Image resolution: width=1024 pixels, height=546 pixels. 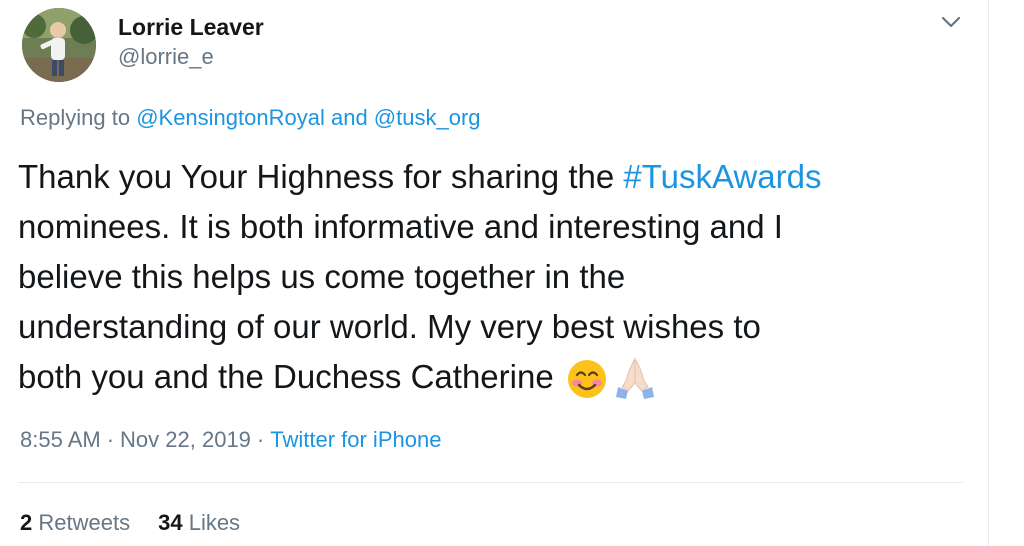 I want to click on tweet-line-1-text: Thank you Your Highness for sharing the, so click(x=321, y=176).